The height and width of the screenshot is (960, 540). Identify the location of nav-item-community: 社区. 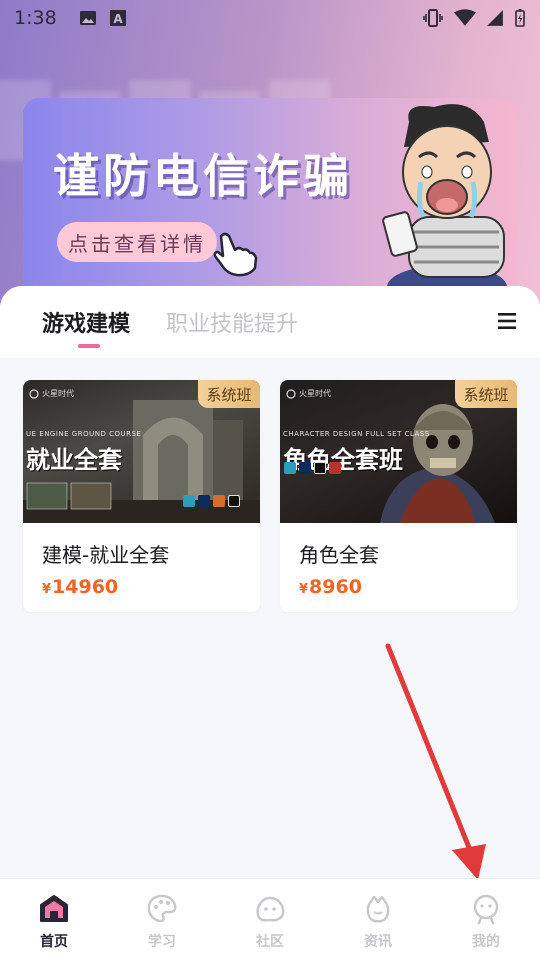
(270, 922).